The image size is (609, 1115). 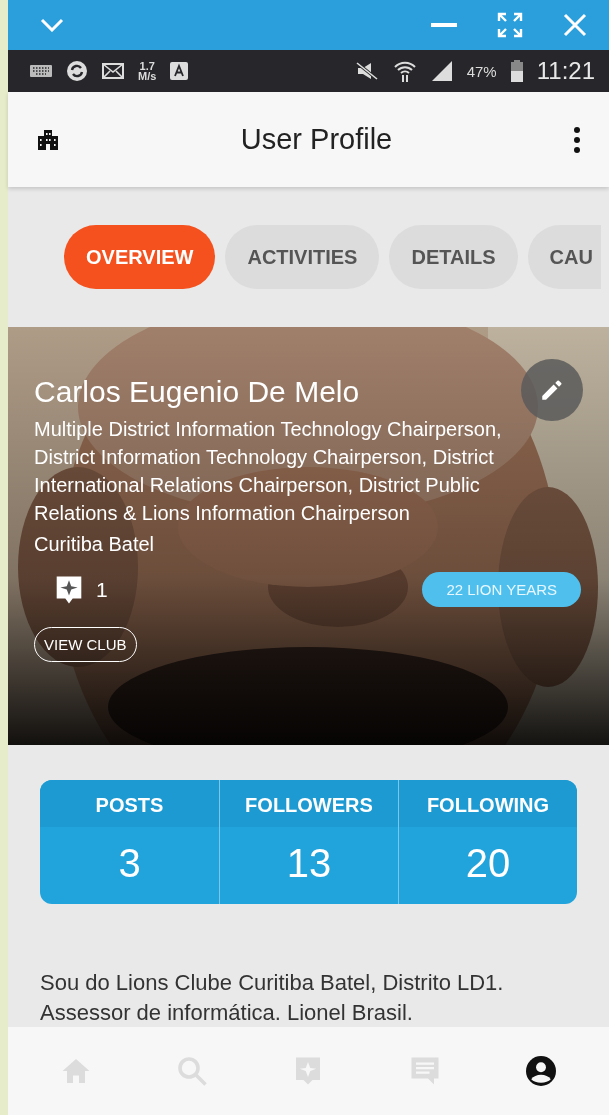 I want to click on battery-icon, so click(x=516, y=71).